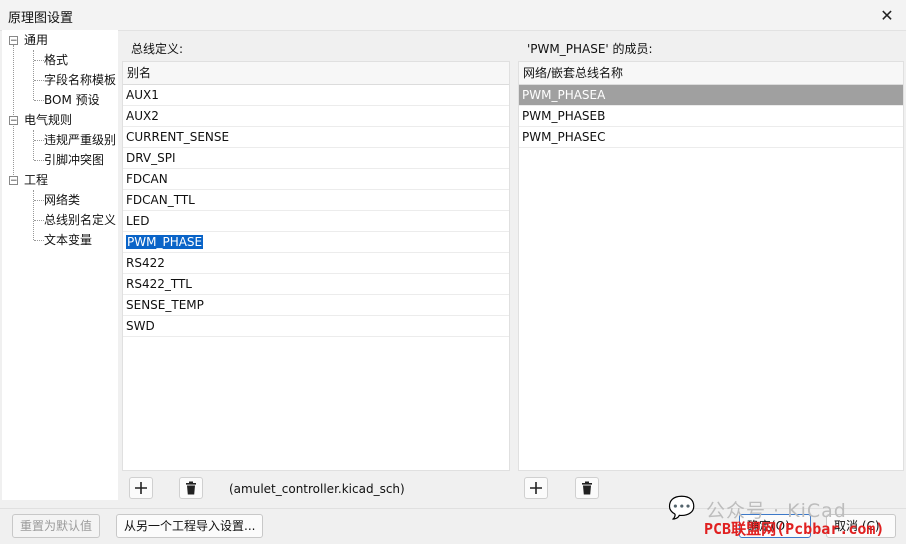 This screenshot has width=906, height=544. Describe the element at coordinates (160, 200) in the screenshot. I see `bus-alias-name: FDCAN_TTL` at that location.